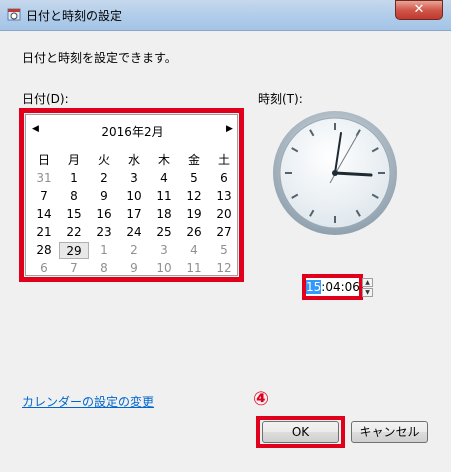 The image size is (451, 472). Describe the element at coordinates (335, 173) in the screenshot. I see `analog-clock` at that location.